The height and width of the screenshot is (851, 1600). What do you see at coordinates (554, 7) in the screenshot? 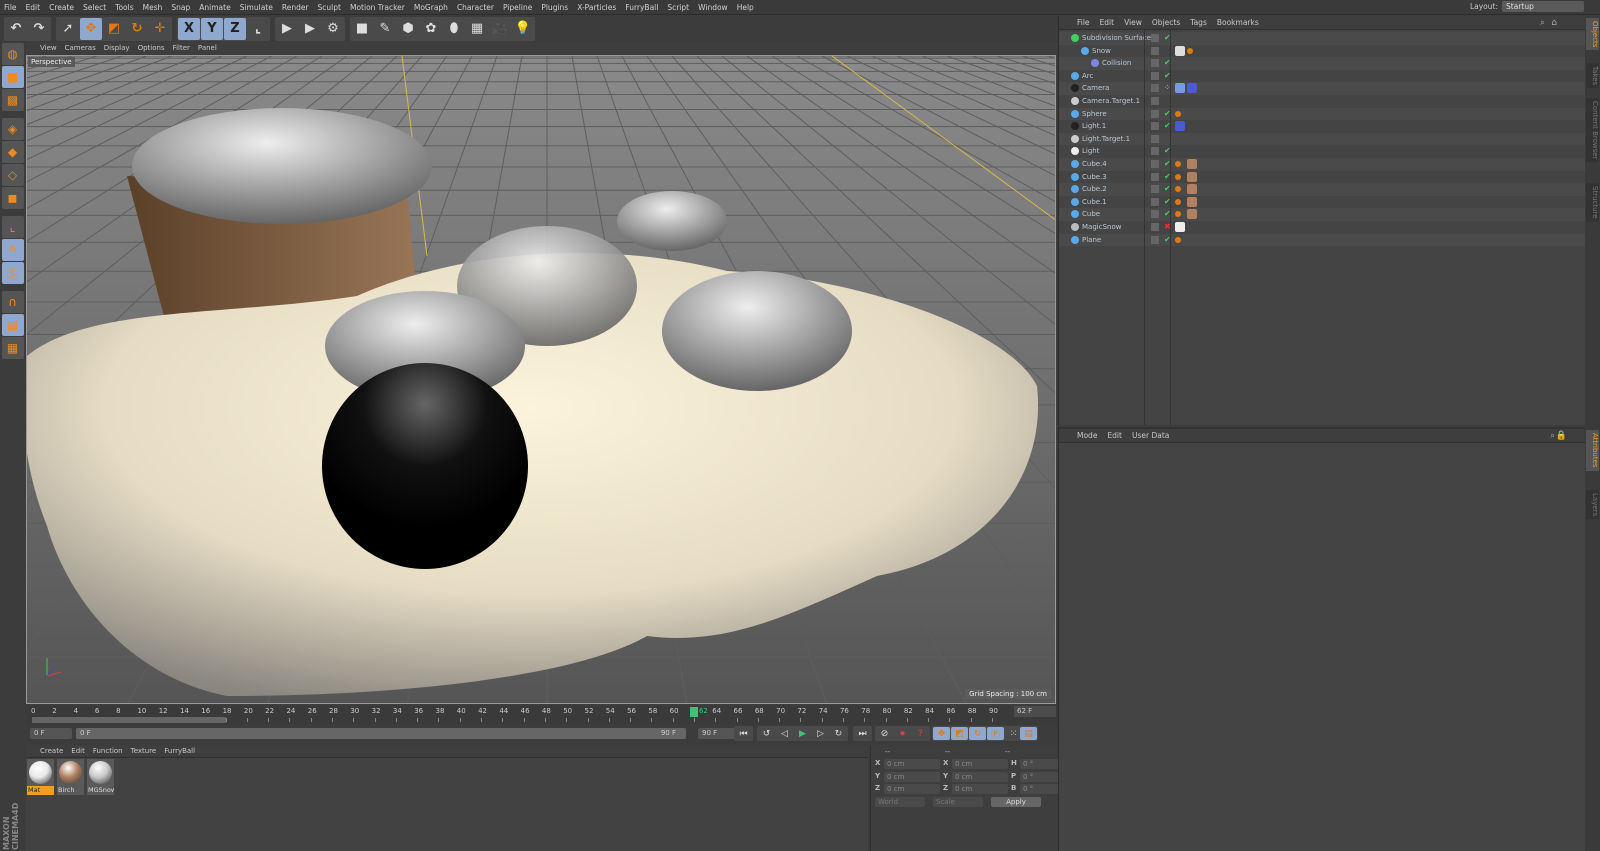
I see `menu-plugins: Plugins` at bounding box center [554, 7].